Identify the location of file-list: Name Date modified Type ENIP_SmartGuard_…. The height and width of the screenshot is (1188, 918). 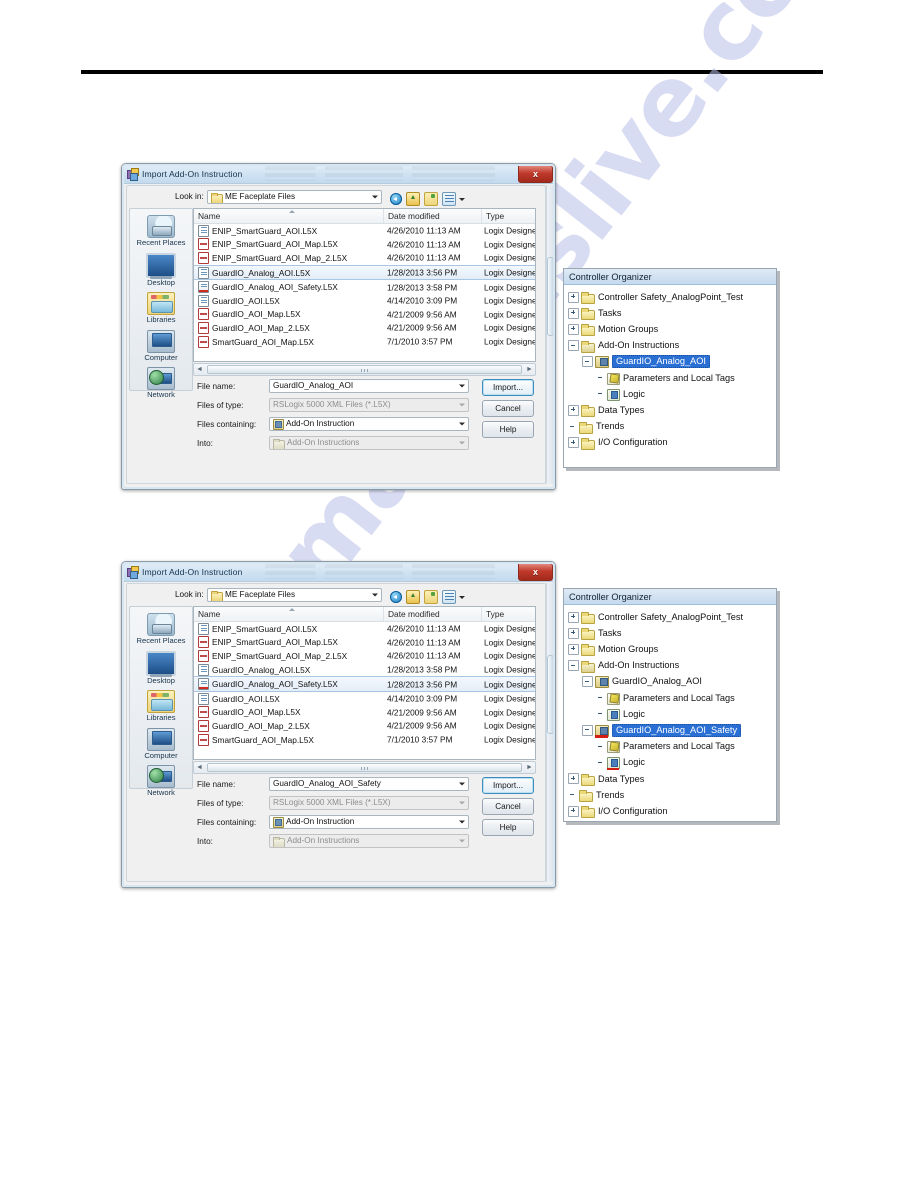
(364, 683).